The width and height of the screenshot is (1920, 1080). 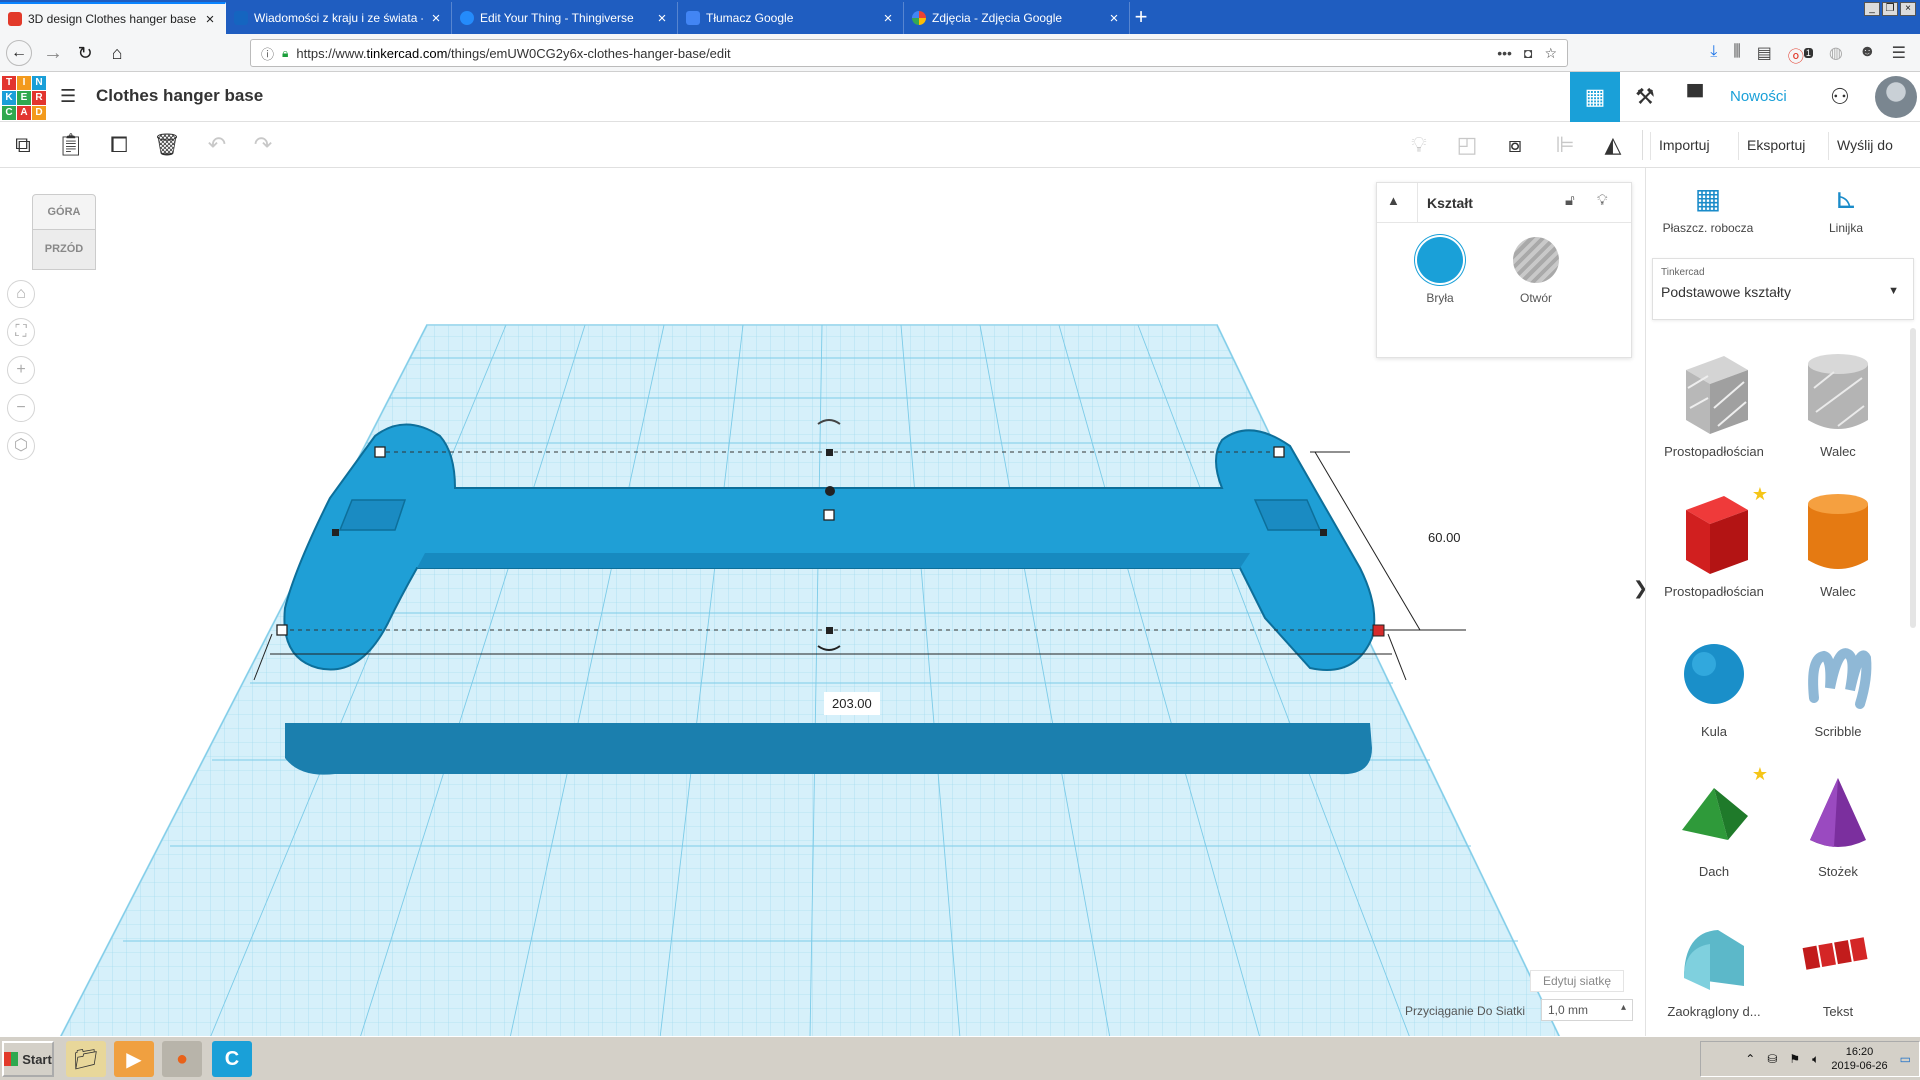 What do you see at coordinates (1838, 418) in the screenshot?
I see `shape-cylinder-hole: Walec` at bounding box center [1838, 418].